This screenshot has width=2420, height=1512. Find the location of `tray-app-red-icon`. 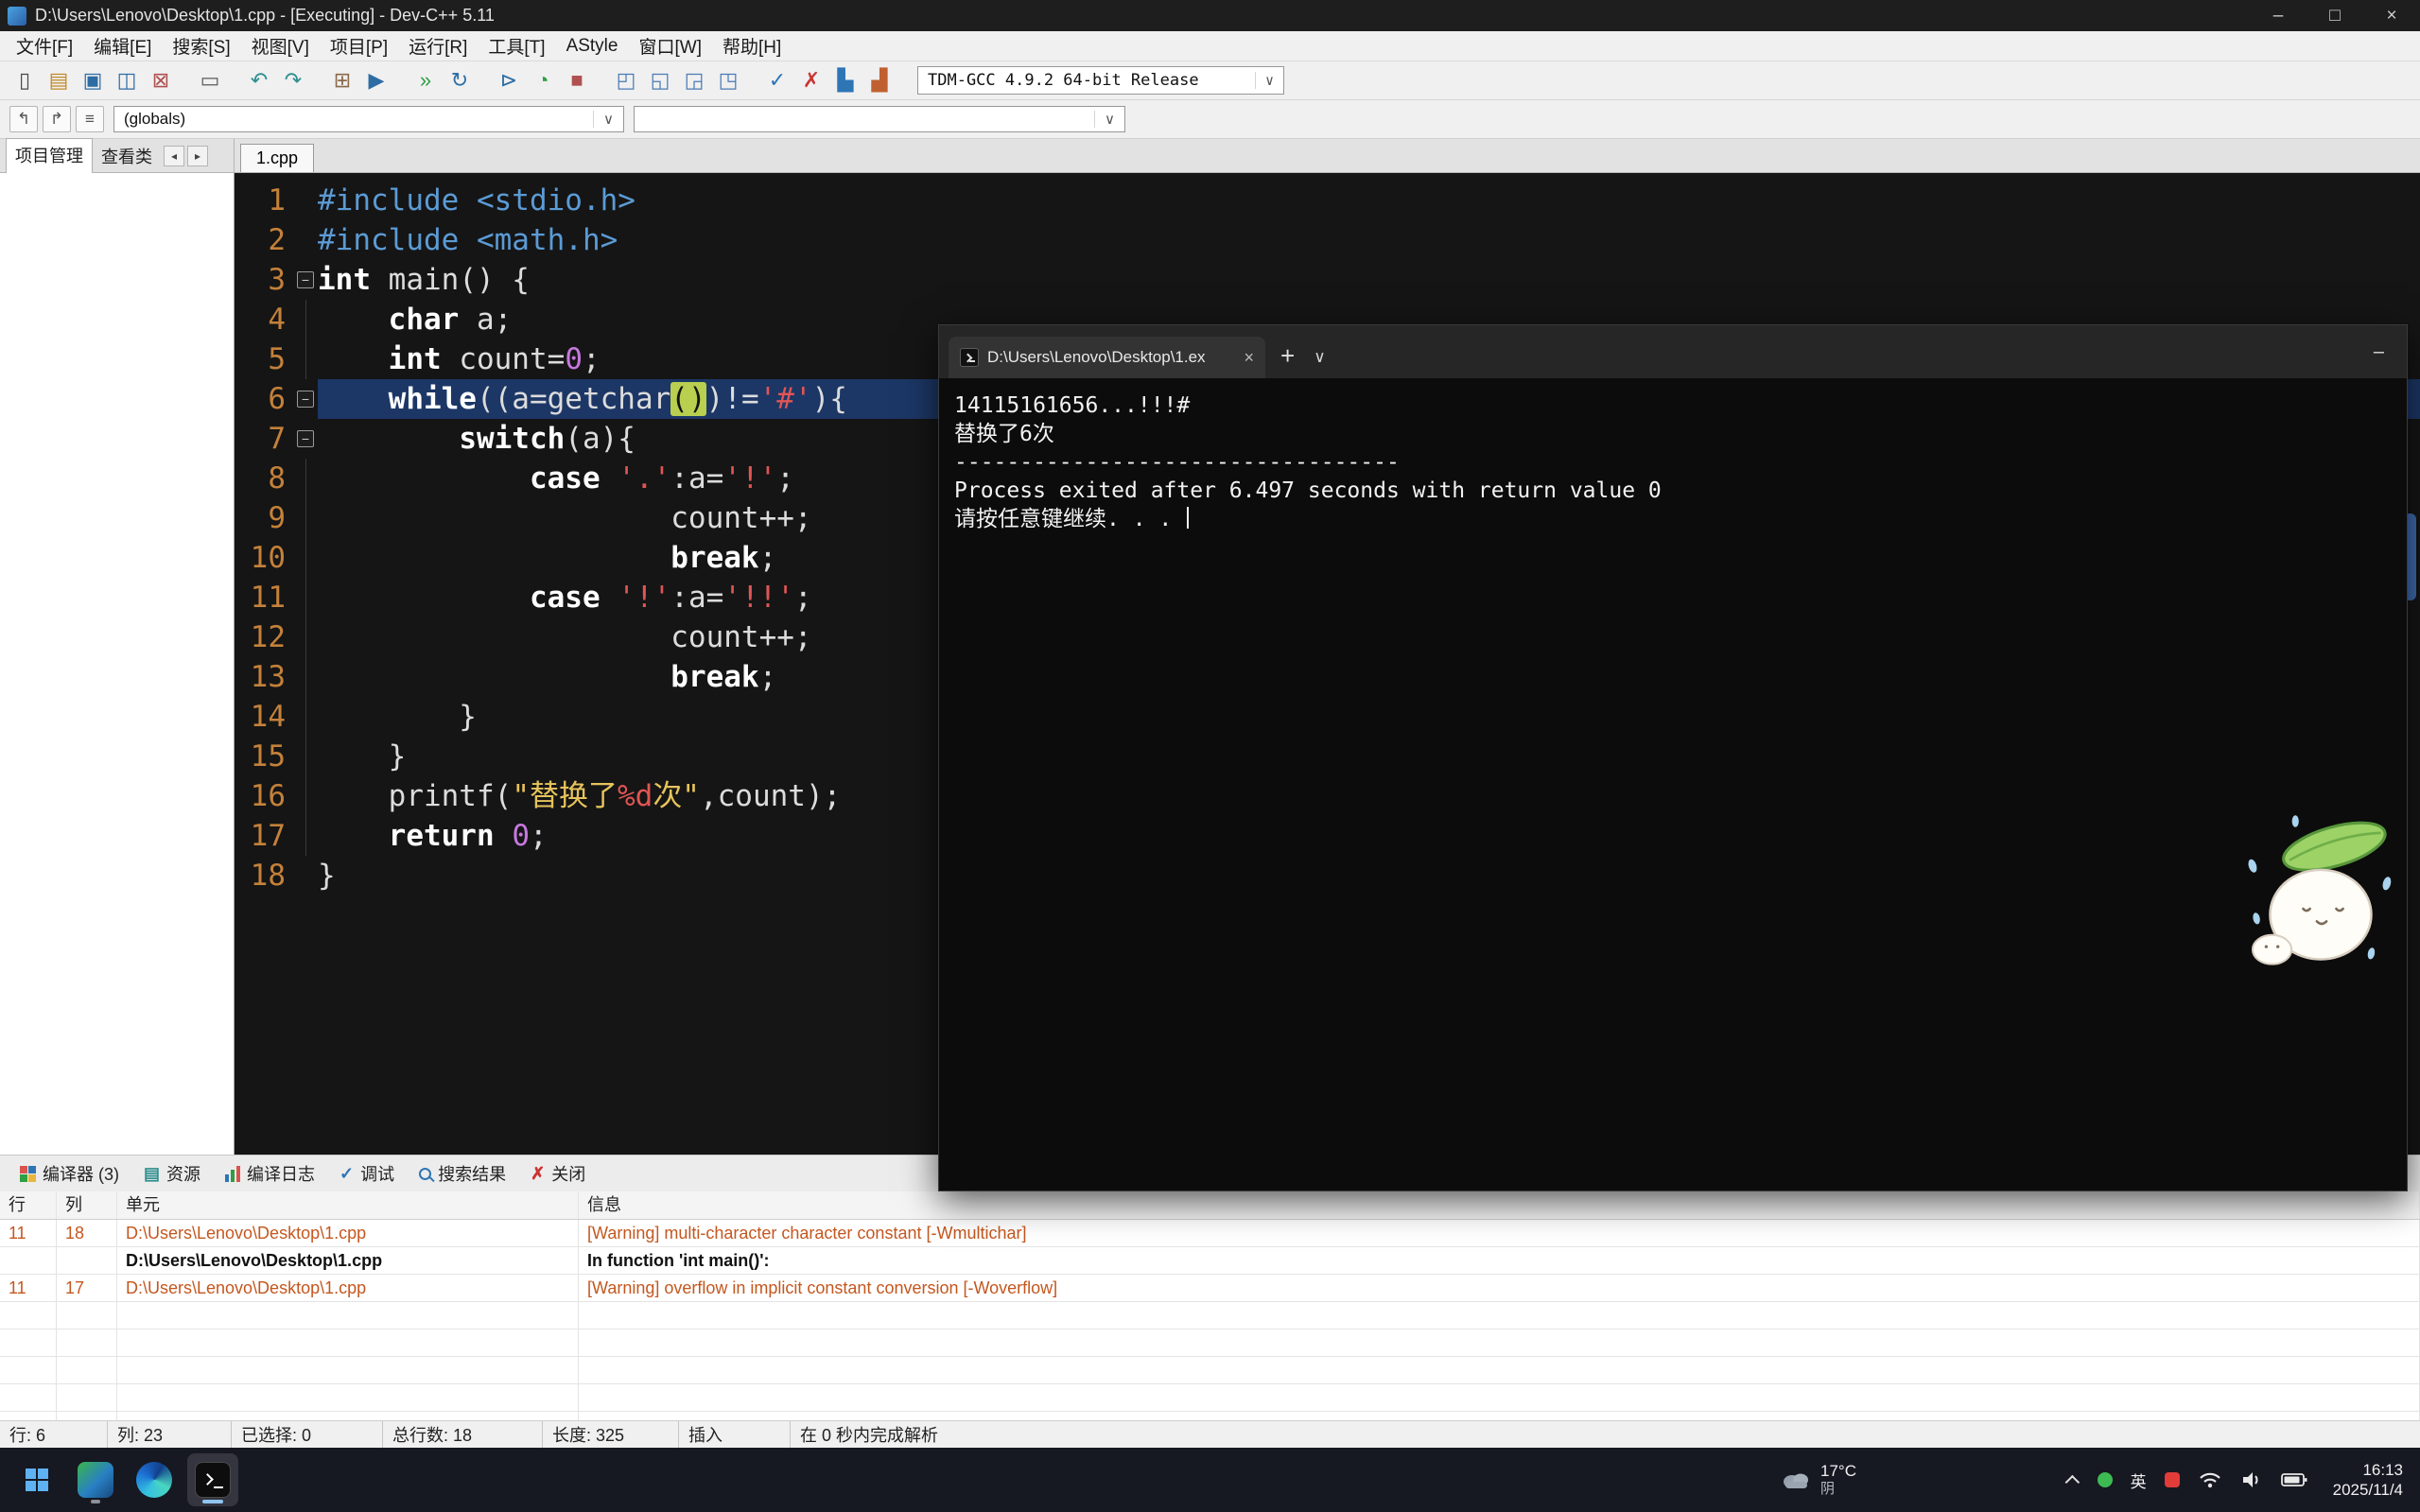

tray-app-red-icon is located at coordinates (2172, 1479).